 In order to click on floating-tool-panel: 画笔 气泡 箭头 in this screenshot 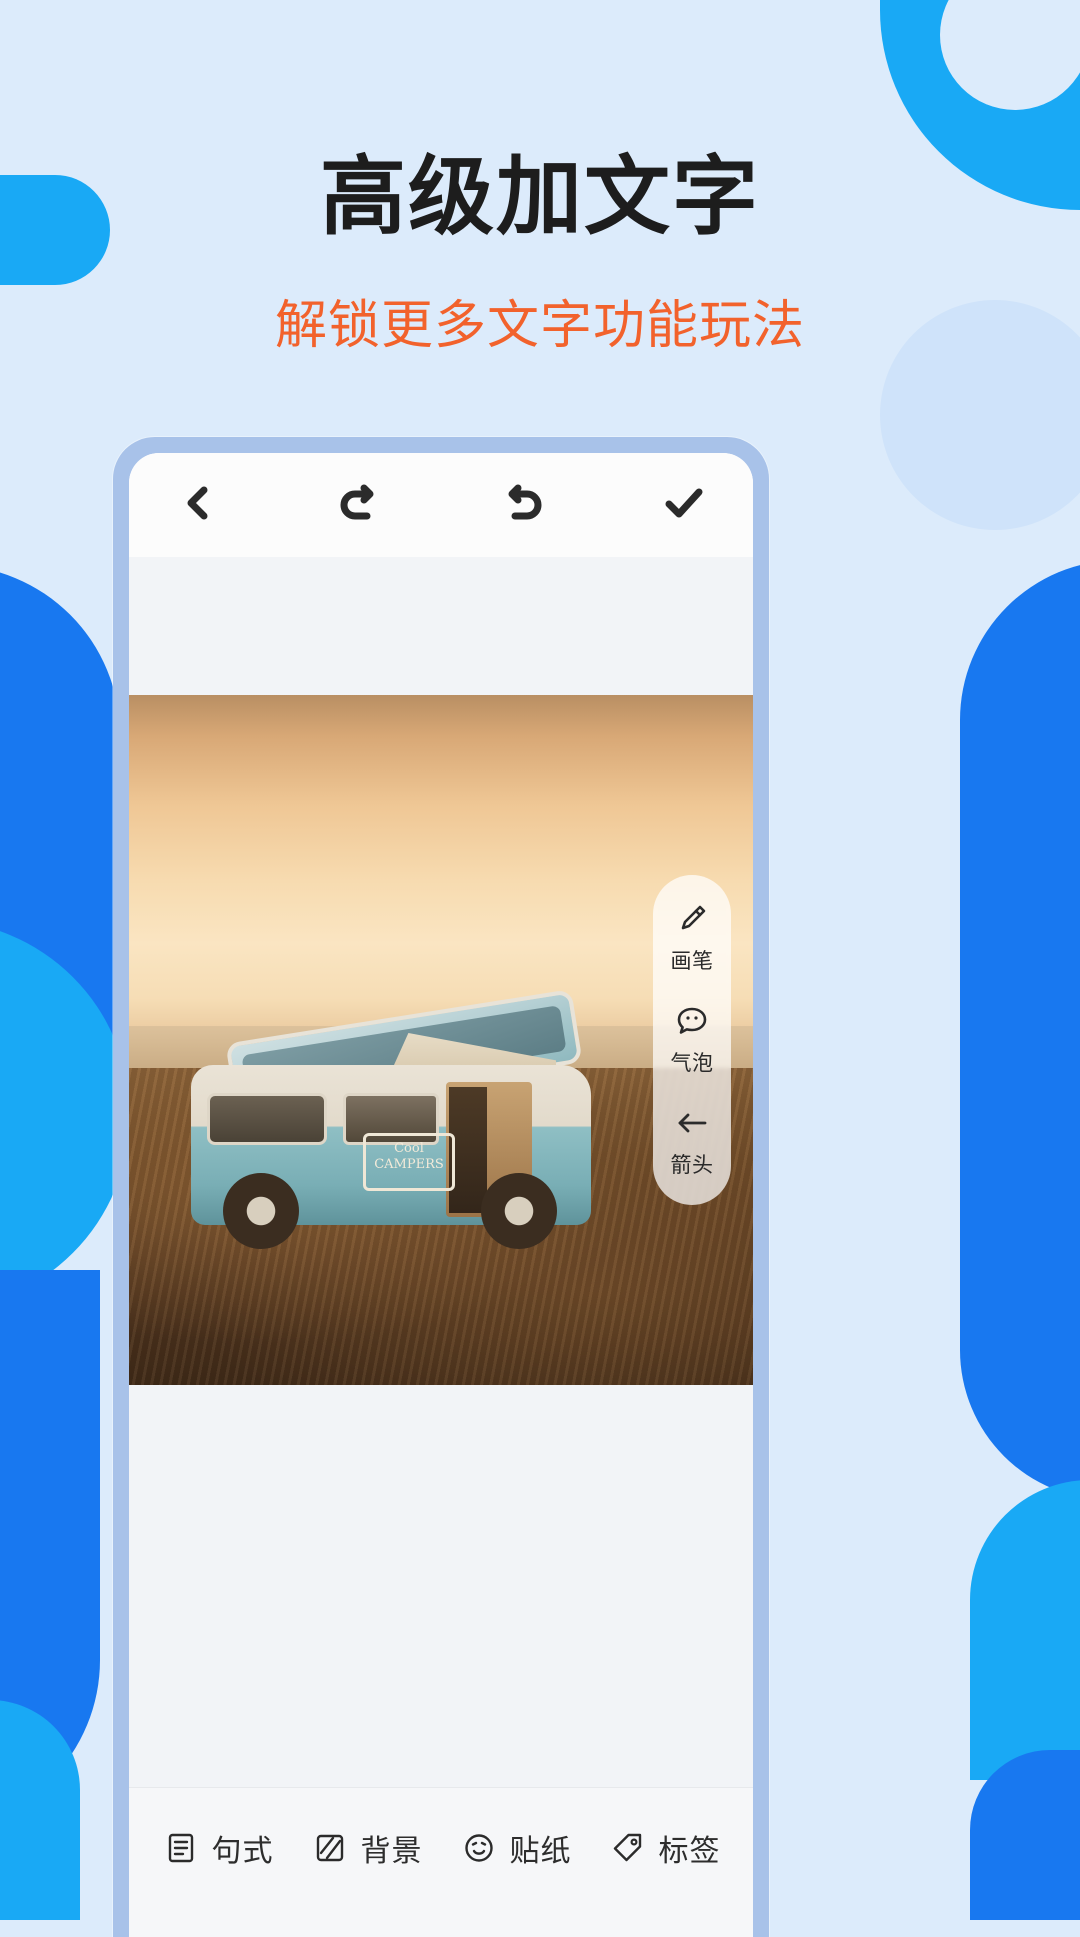, I will do `click(692, 1040)`.